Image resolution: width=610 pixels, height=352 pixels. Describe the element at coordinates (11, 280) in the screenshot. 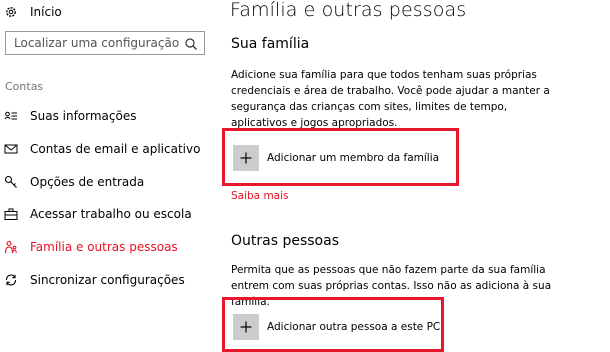

I see `sync-icon` at that location.